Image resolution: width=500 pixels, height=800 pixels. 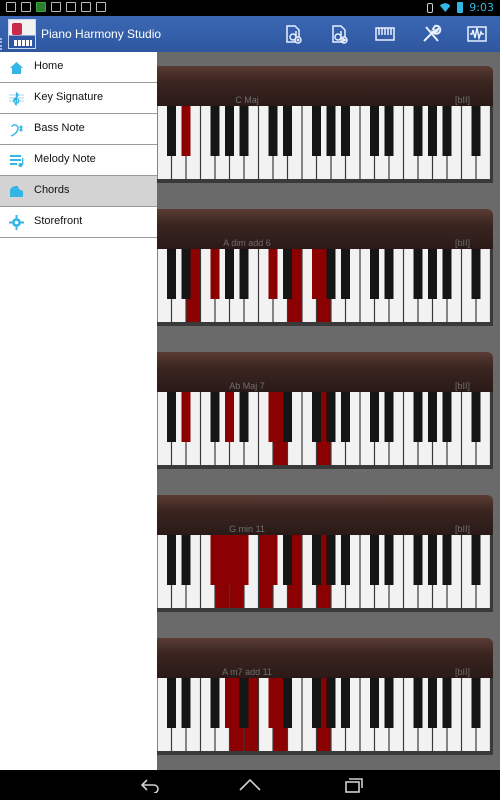 I want to click on music-add-icon, so click(x=293, y=34).